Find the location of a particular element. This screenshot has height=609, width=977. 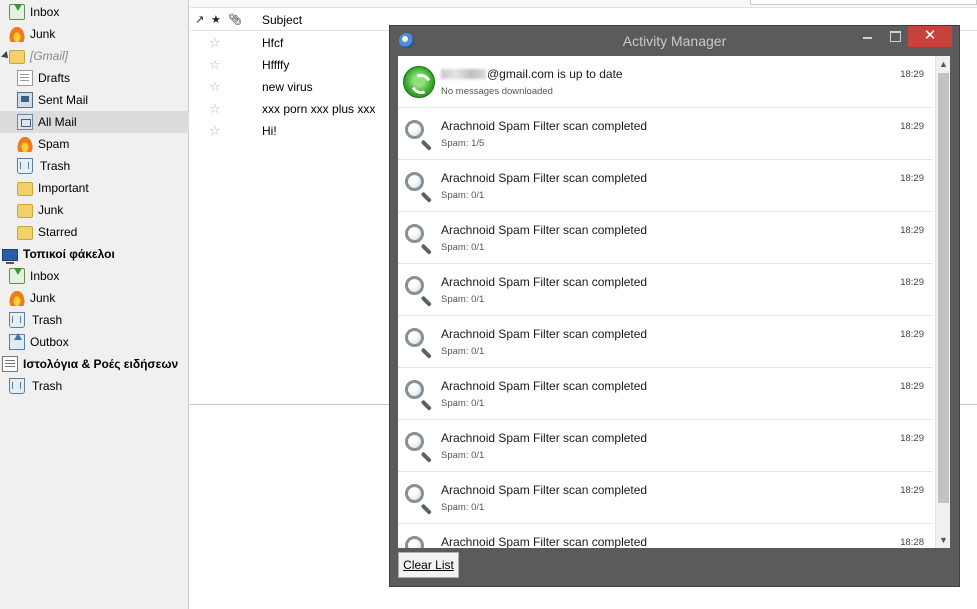

folder-item-gmail-junk: Junk is located at coordinates (94, 210).